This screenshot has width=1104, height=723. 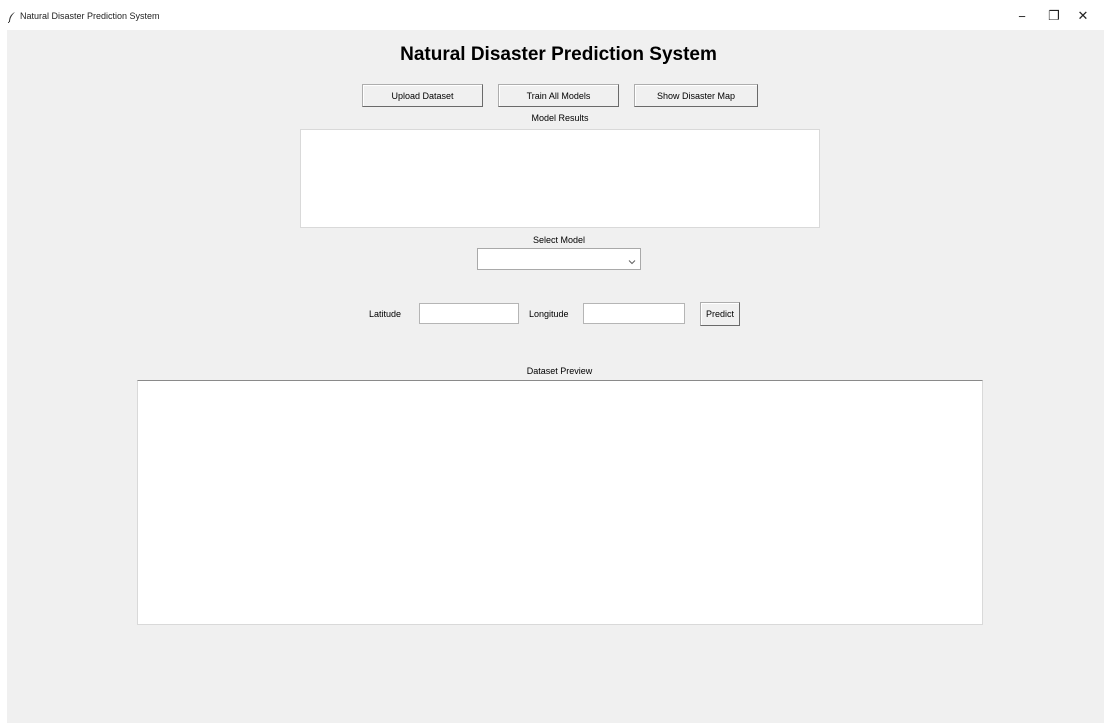 I want to click on model-select-dropdown, so click(x=559, y=259).